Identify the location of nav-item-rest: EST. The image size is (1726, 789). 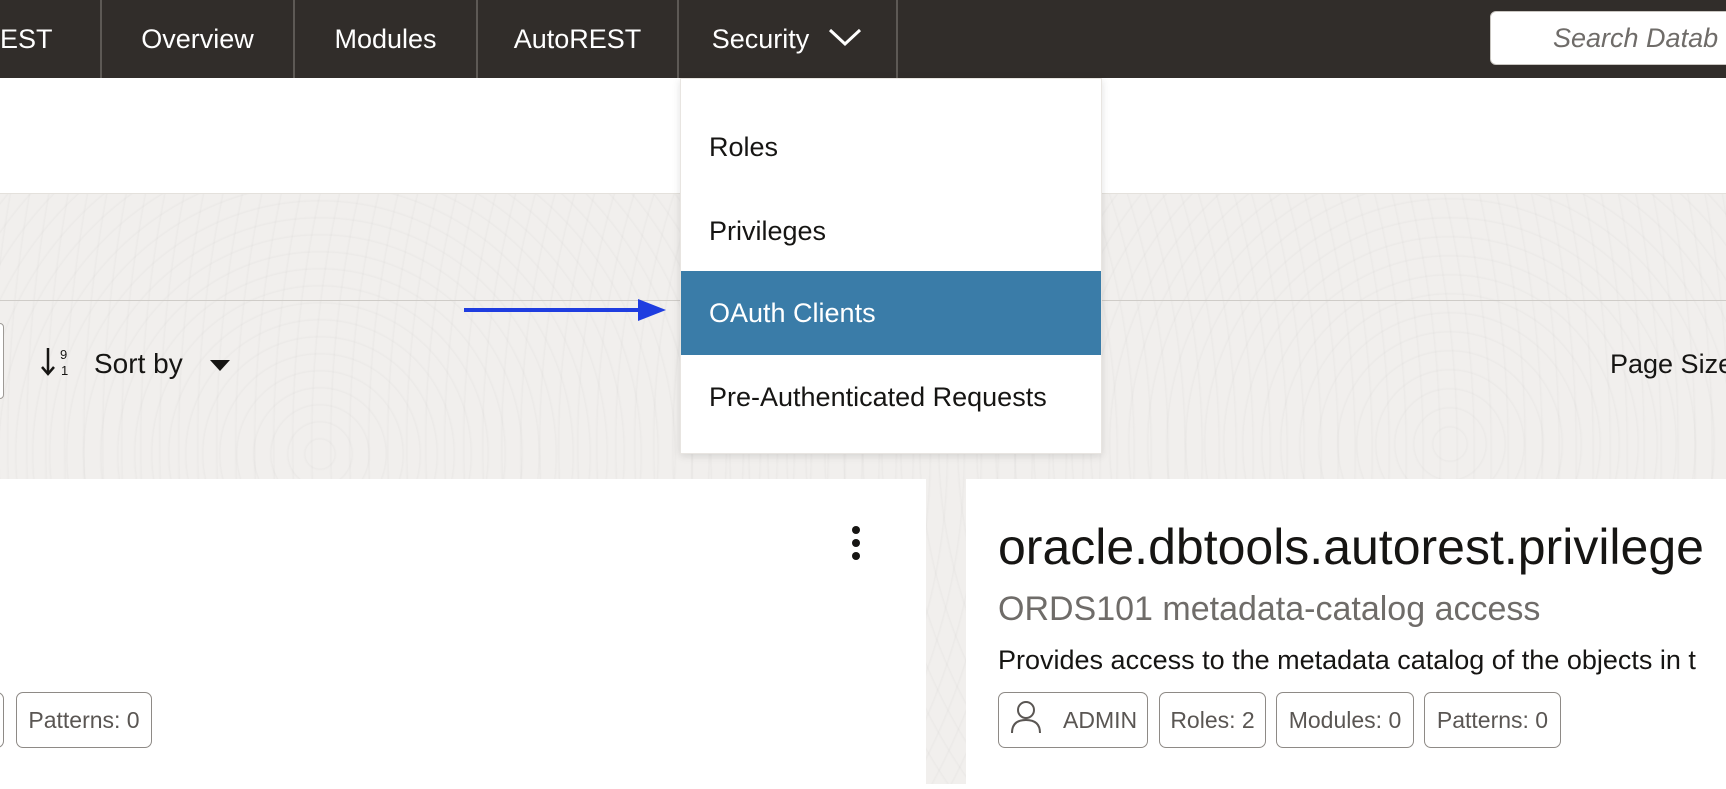
(51, 39).